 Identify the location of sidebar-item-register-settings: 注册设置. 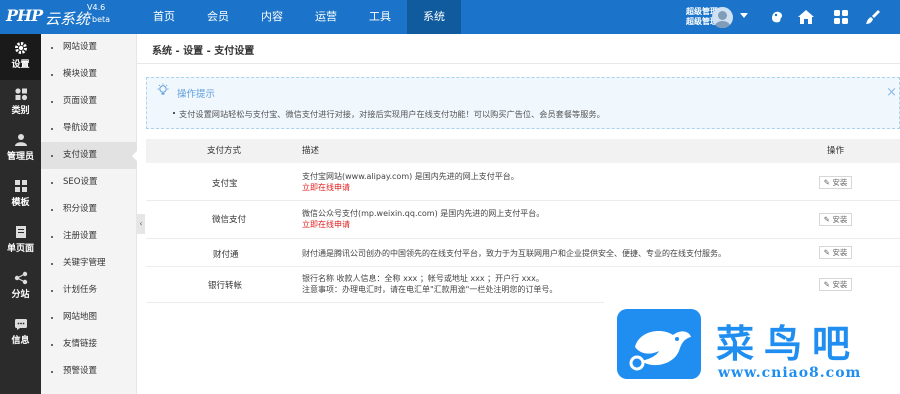
(89, 236).